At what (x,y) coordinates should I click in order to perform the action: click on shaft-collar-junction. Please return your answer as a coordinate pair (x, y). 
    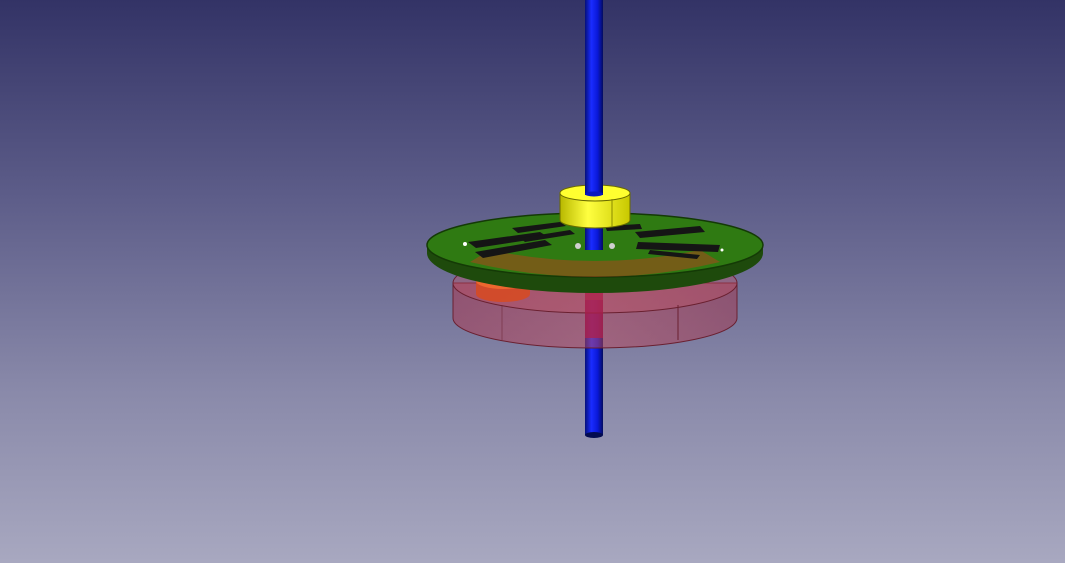
    Looking at the image, I should click on (594, 194).